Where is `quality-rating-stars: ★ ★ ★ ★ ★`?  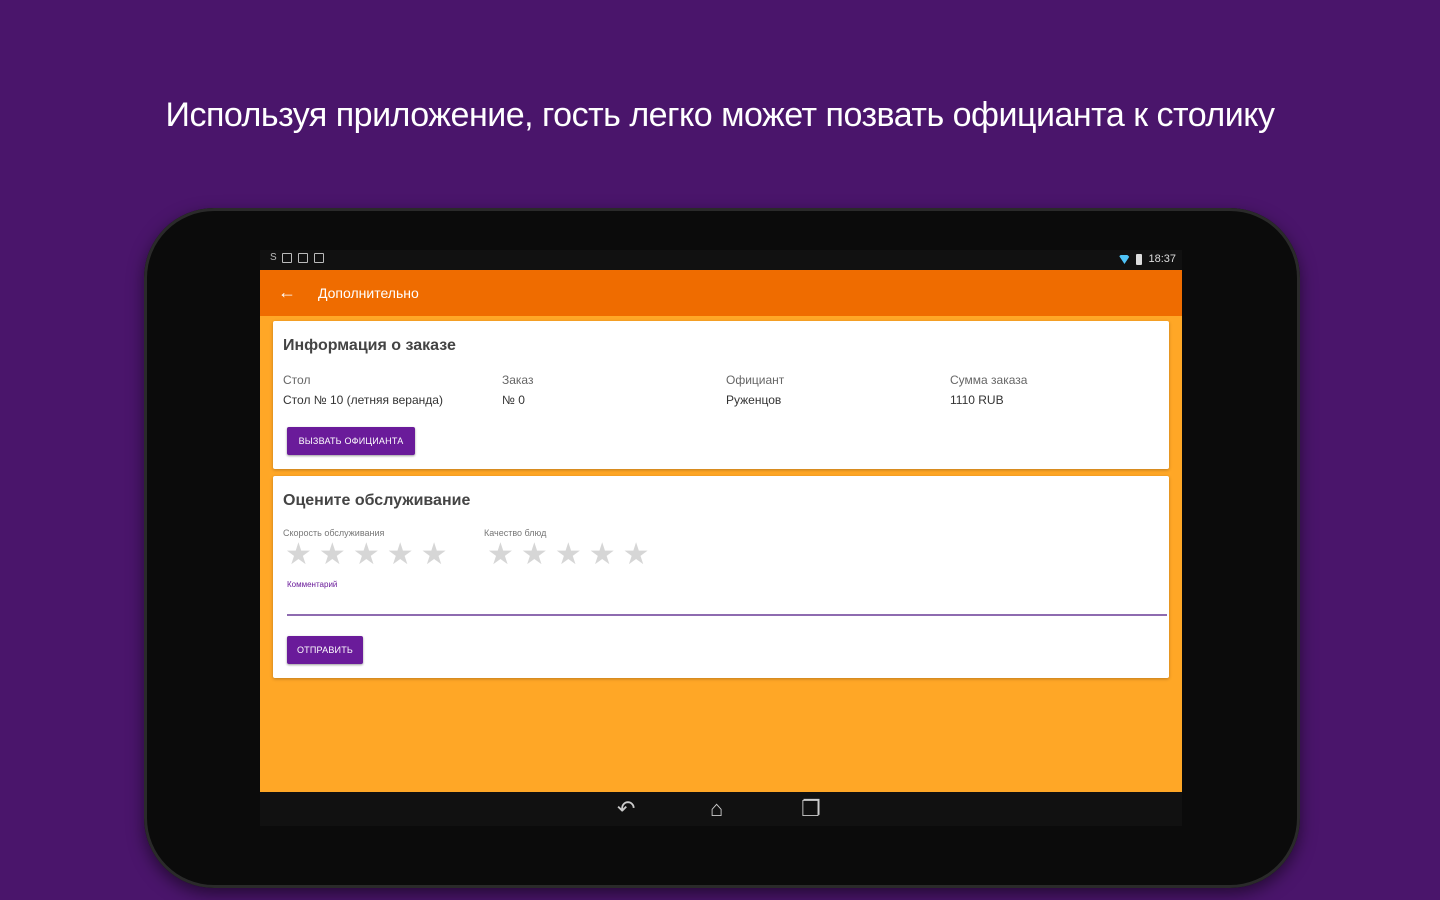 quality-rating-stars: ★ ★ ★ ★ ★ is located at coordinates (568, 555).